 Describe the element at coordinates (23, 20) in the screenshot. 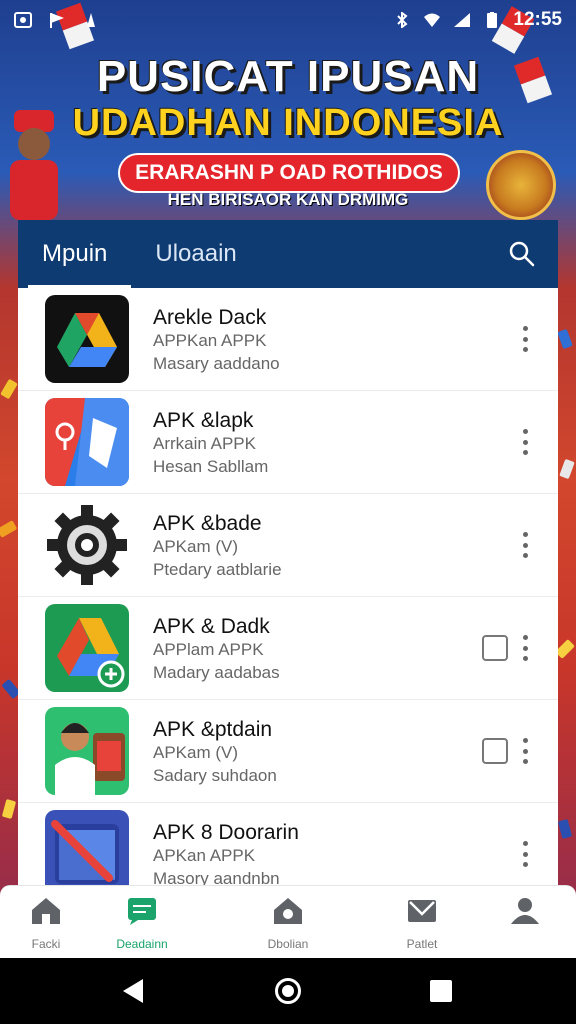

I see `screenshot-icon` at that location.